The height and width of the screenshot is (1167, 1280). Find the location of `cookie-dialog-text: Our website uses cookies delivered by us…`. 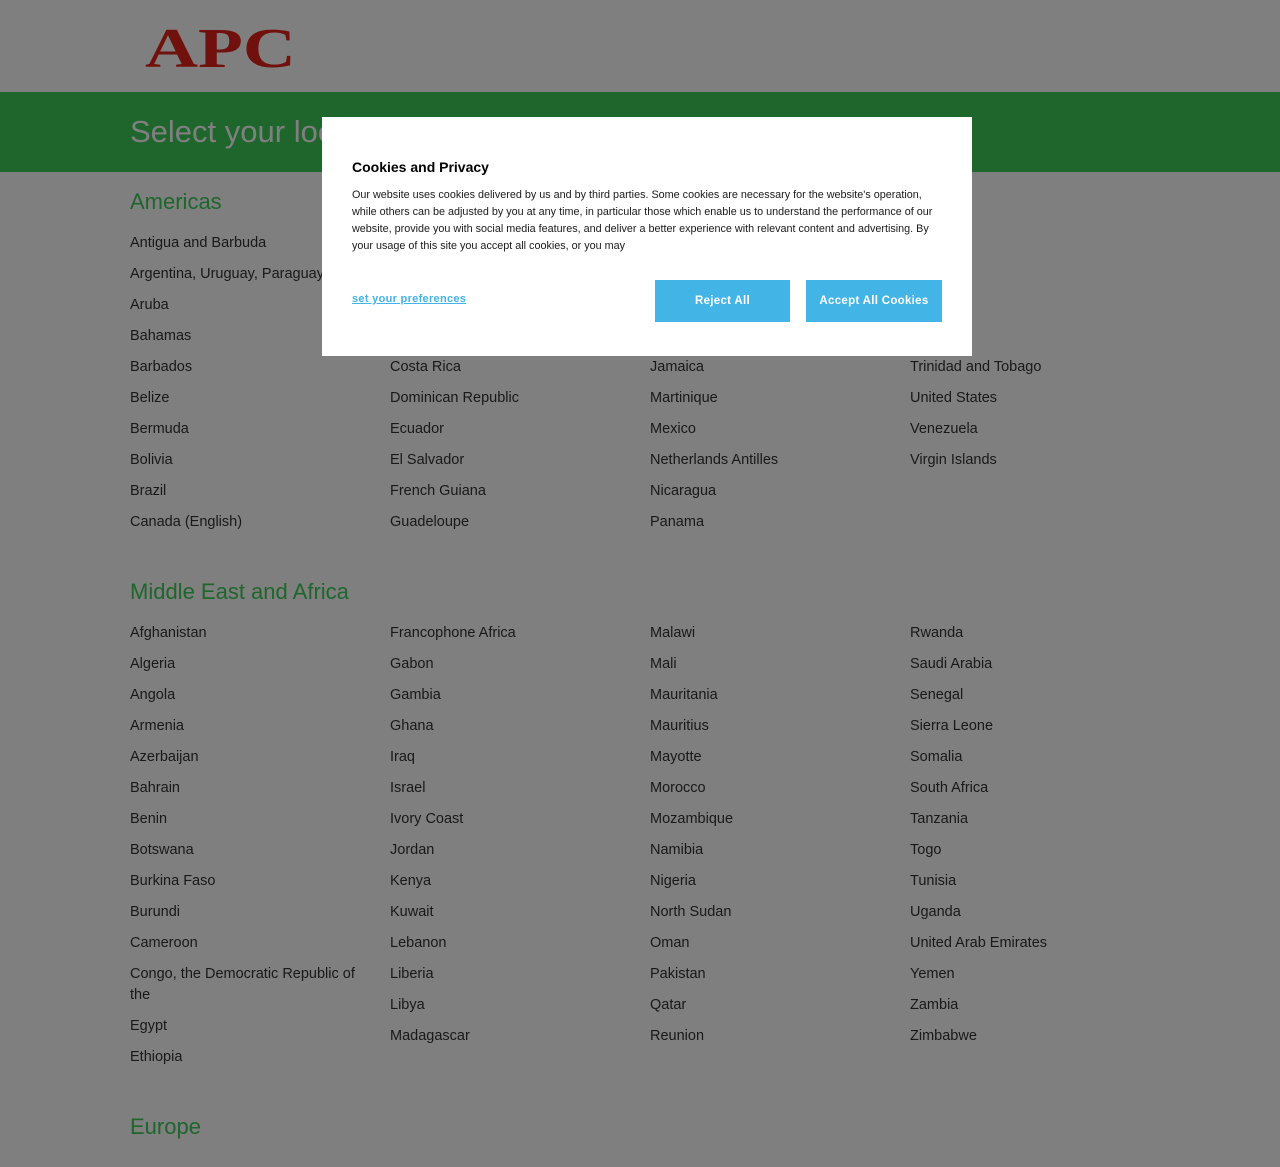

cookie-dialog-text: Our website uses cookies delivered by us… is located at coordinates (642, 220).